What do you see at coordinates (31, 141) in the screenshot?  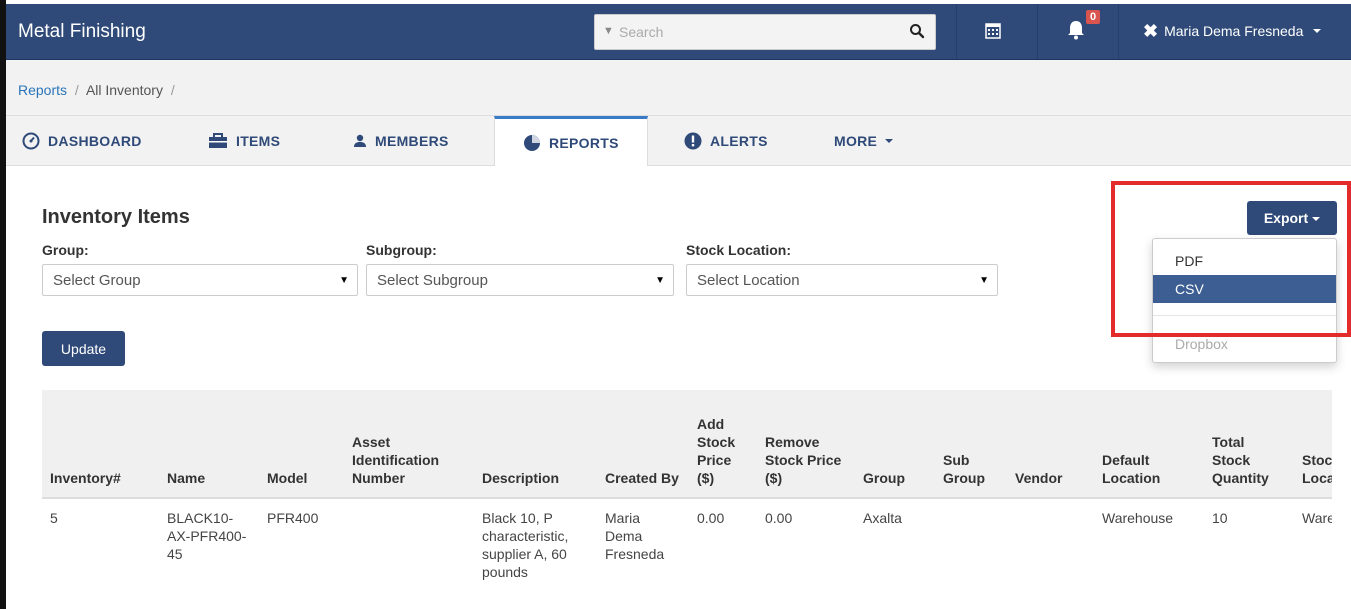 I see `dashboard-icon` at bounding box center [31, 141].